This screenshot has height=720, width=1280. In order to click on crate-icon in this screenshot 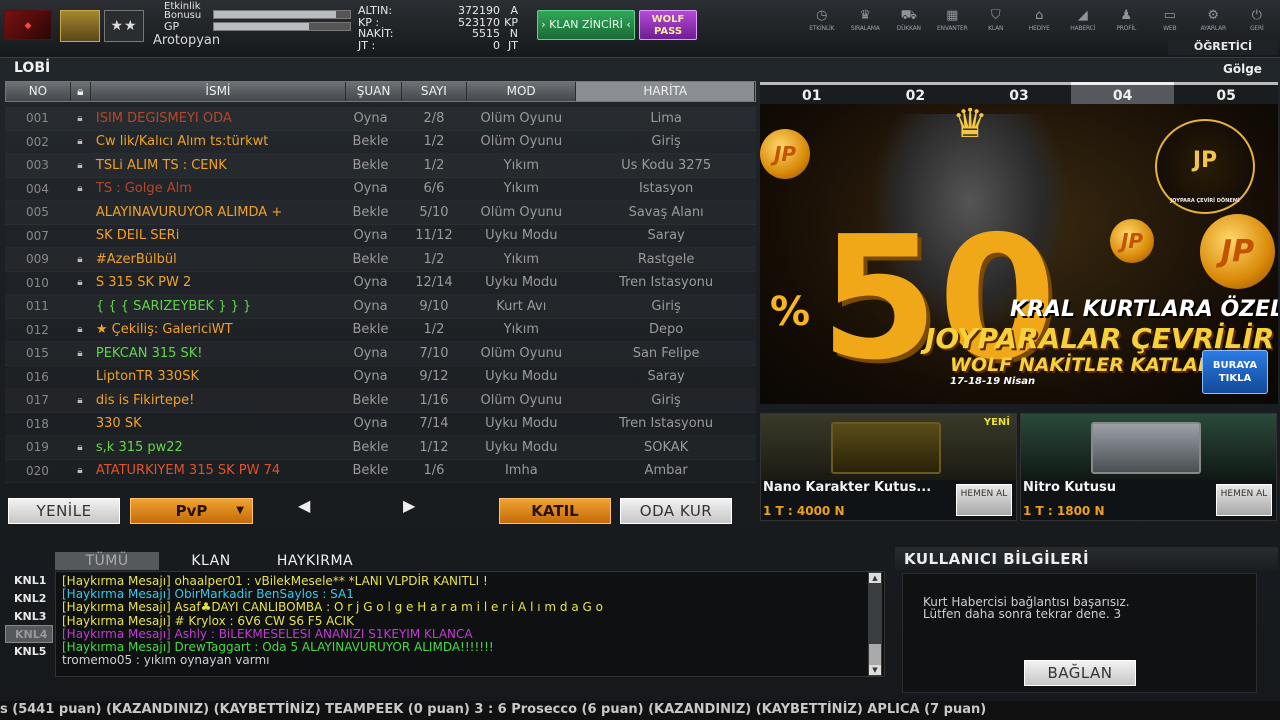, I will do `click(1146, 448)`.